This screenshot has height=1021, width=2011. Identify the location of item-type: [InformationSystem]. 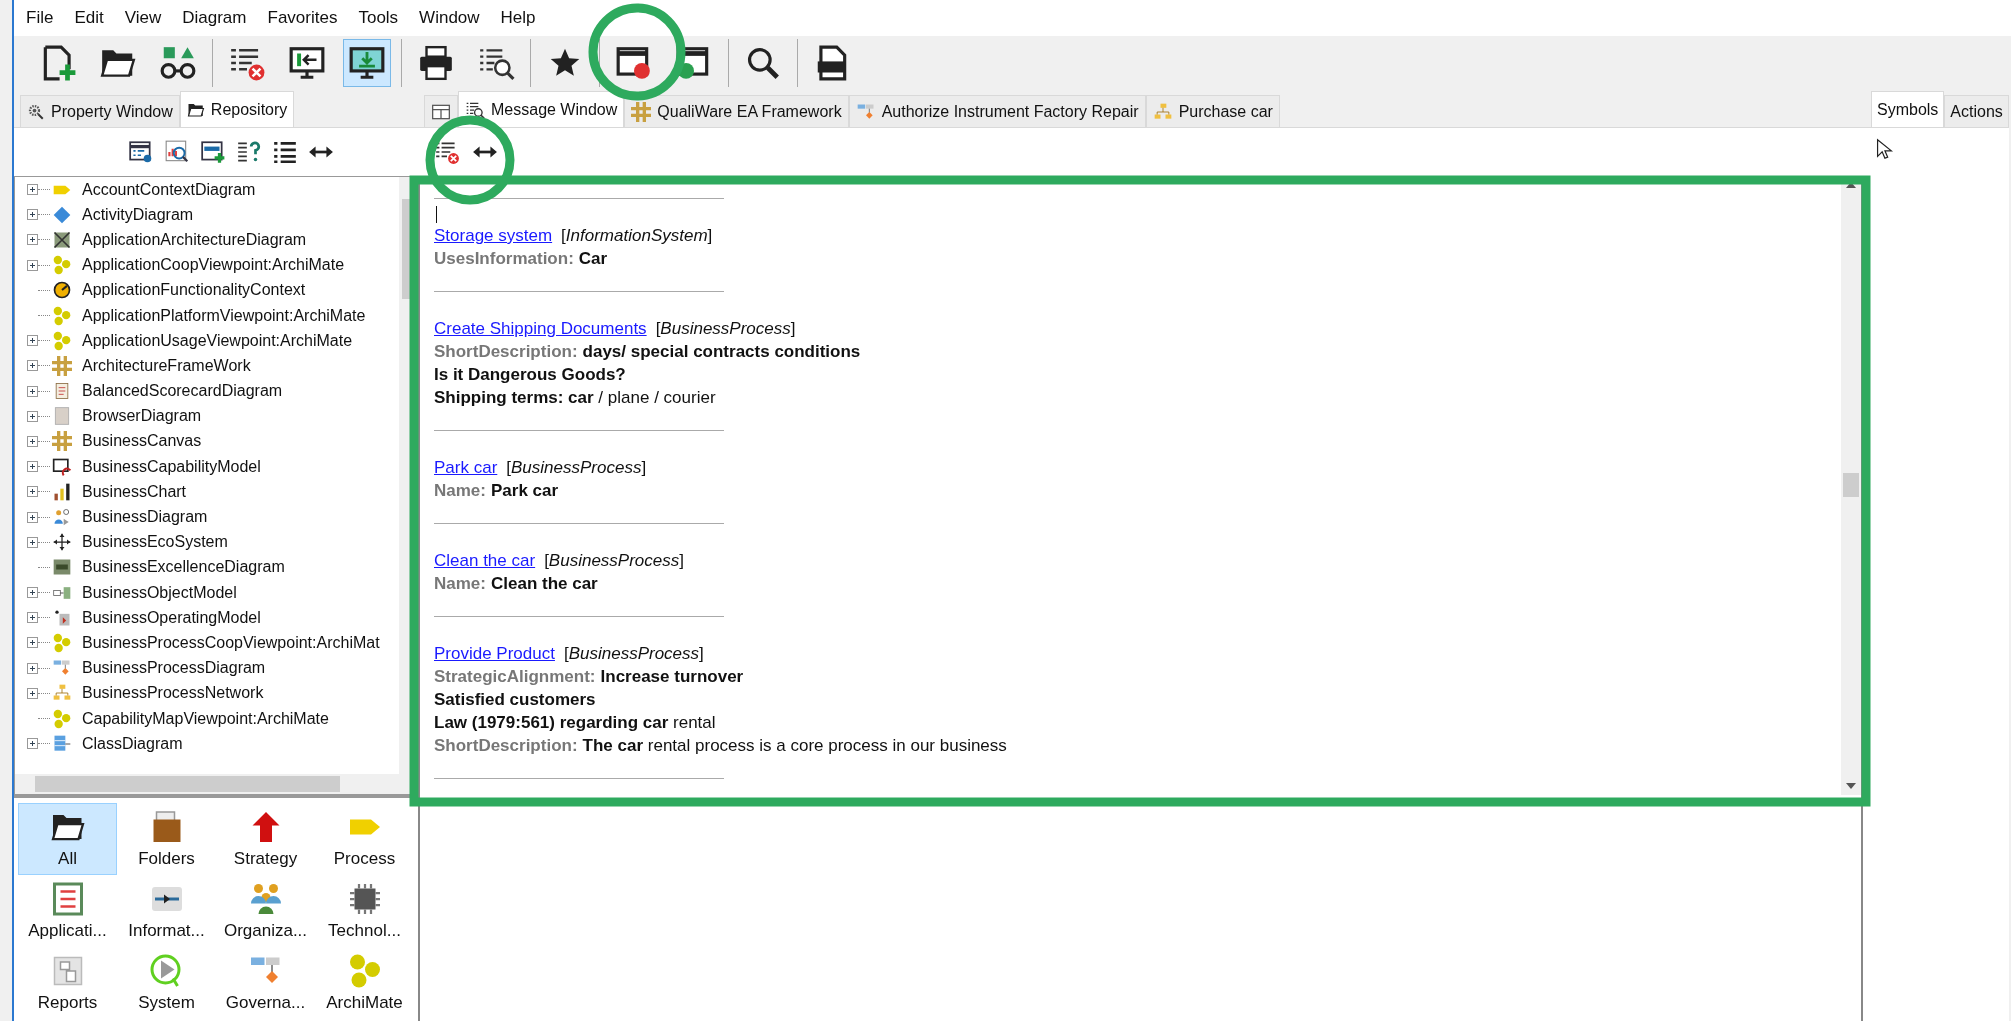
(637, 235).